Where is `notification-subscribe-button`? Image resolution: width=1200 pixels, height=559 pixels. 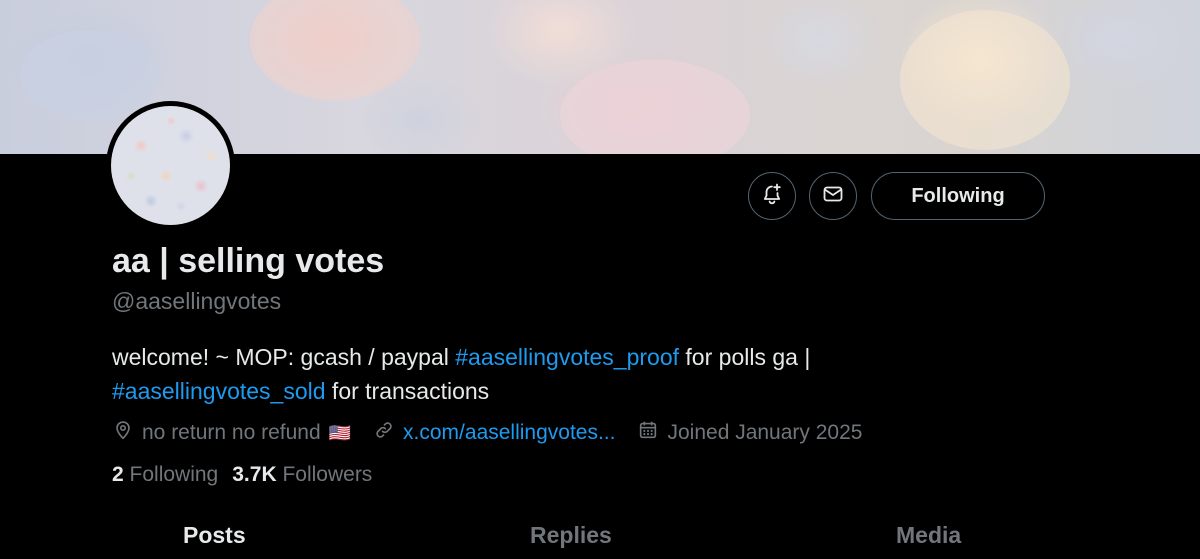
notification-subscribe-button is located at coordinates (772, 196).